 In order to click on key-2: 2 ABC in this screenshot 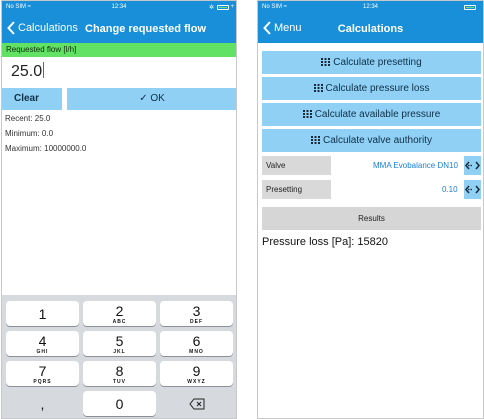, I will do `click(119, 313)`.